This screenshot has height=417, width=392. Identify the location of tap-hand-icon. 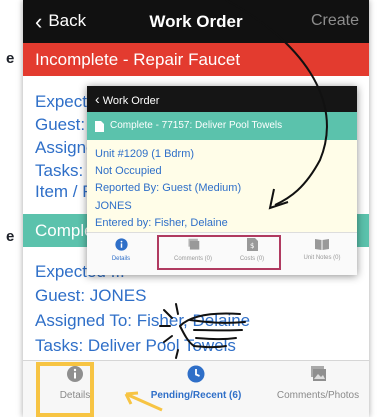
(202, 331).